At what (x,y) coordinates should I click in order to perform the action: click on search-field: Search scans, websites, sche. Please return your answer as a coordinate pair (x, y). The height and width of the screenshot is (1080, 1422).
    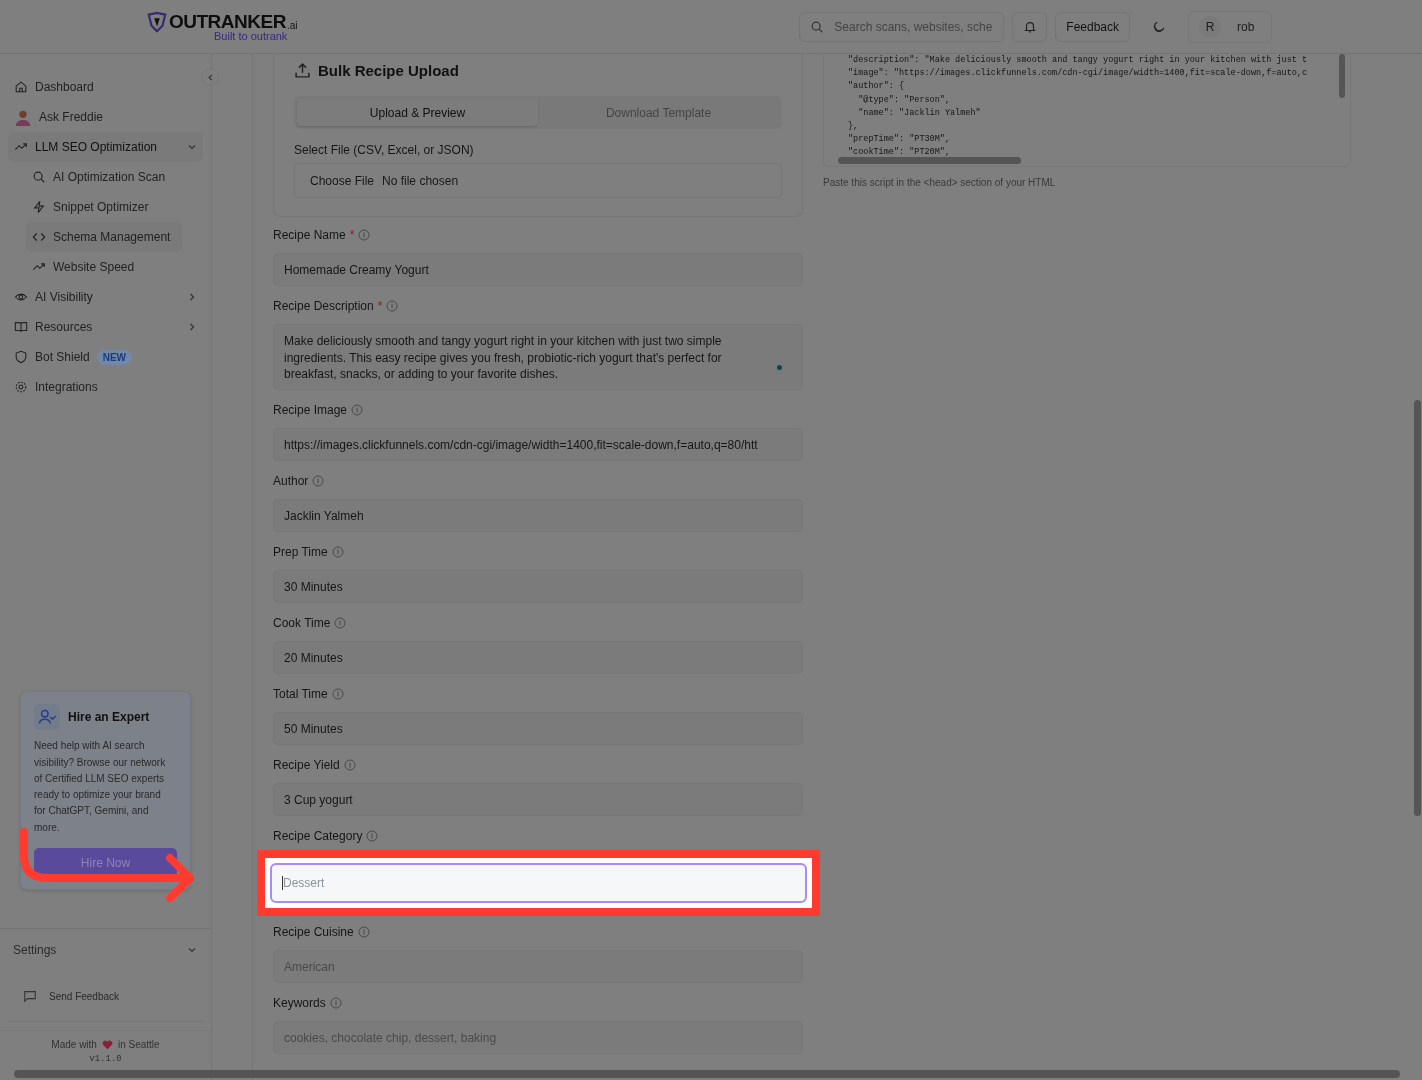
    Looking at the image, I should click on (902, 26).